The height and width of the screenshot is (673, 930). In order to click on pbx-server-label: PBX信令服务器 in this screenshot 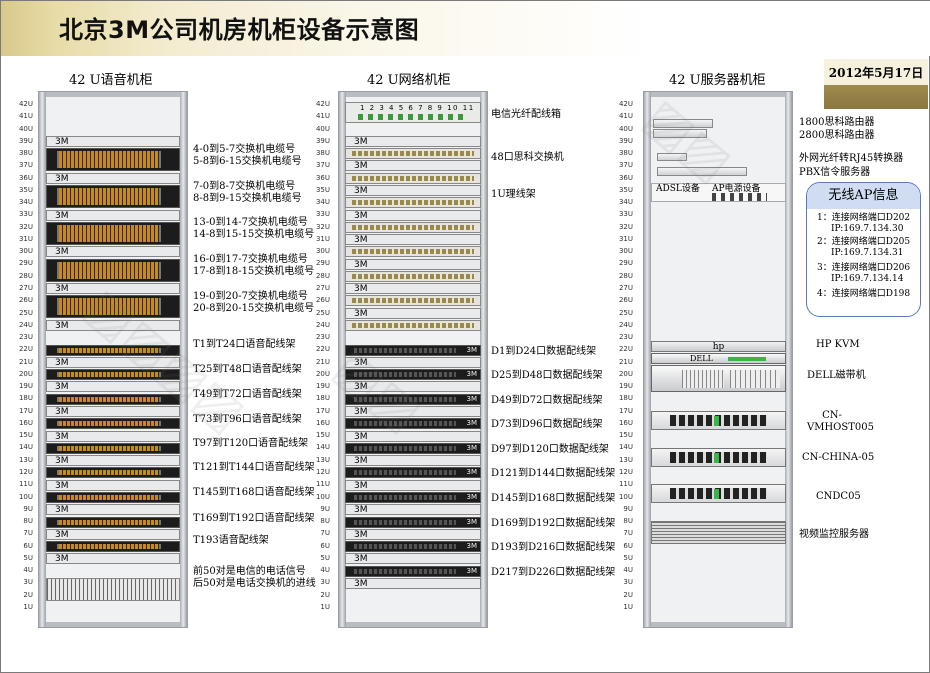, I will do `click(835, 172)`.